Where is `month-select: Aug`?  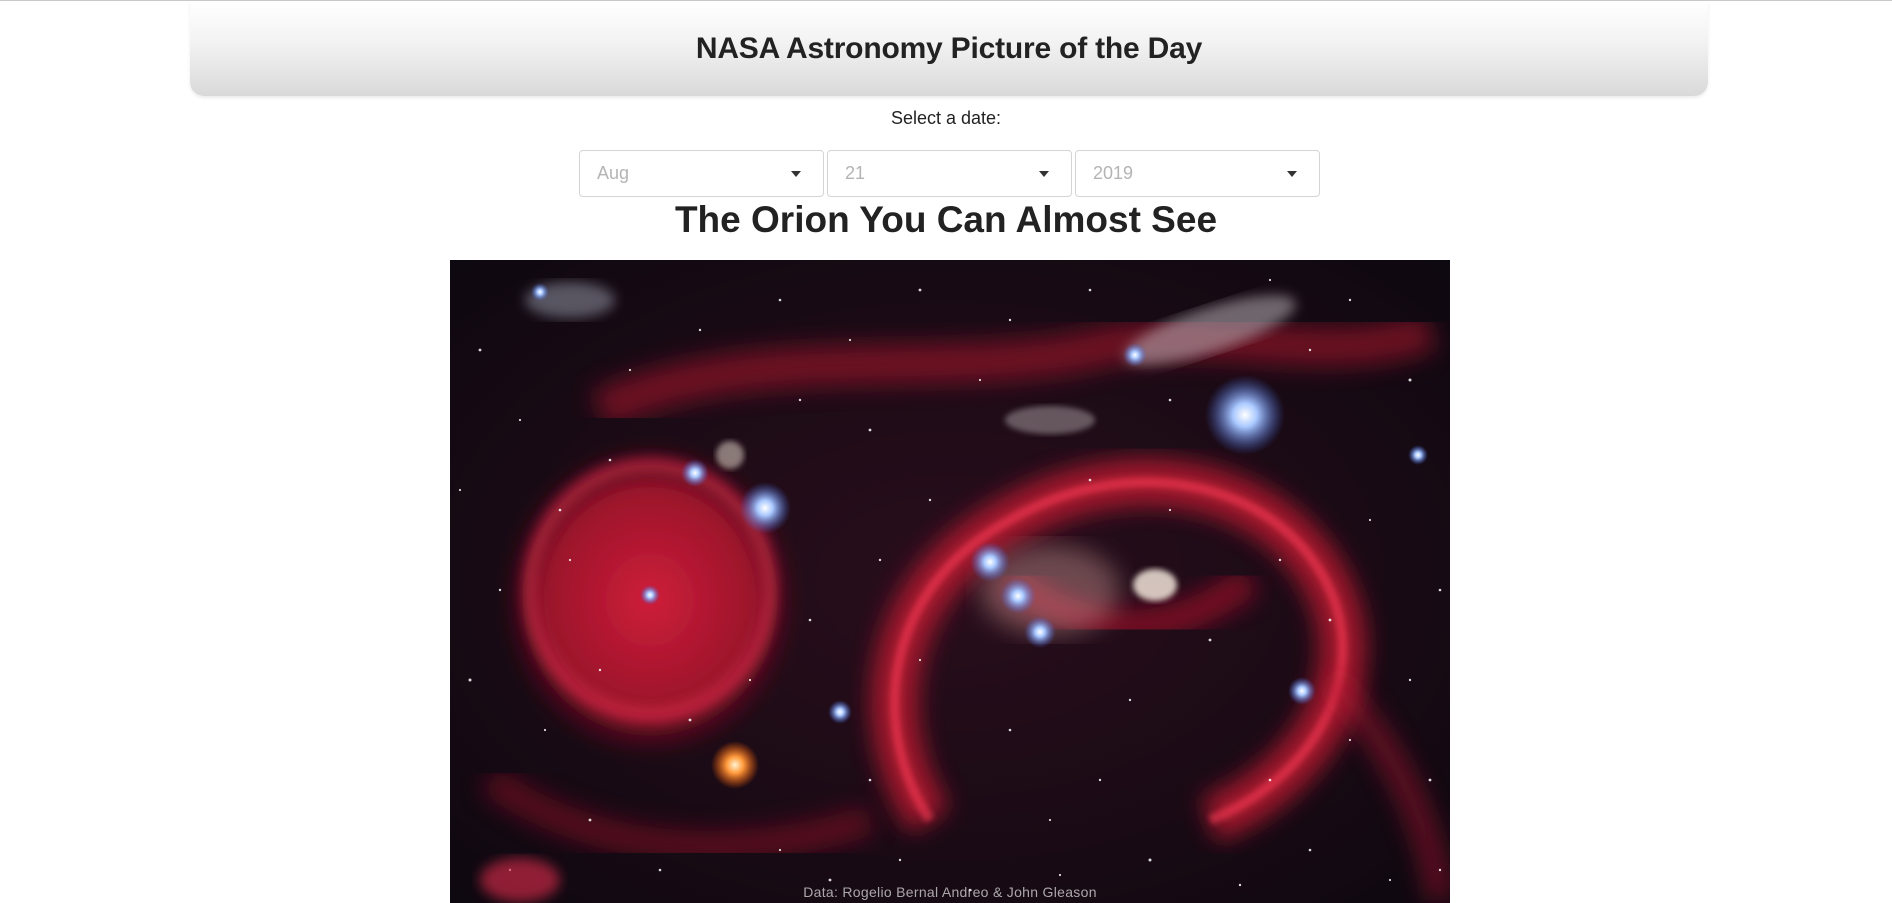
month-select: Aug is located at coordinates (701, 173).